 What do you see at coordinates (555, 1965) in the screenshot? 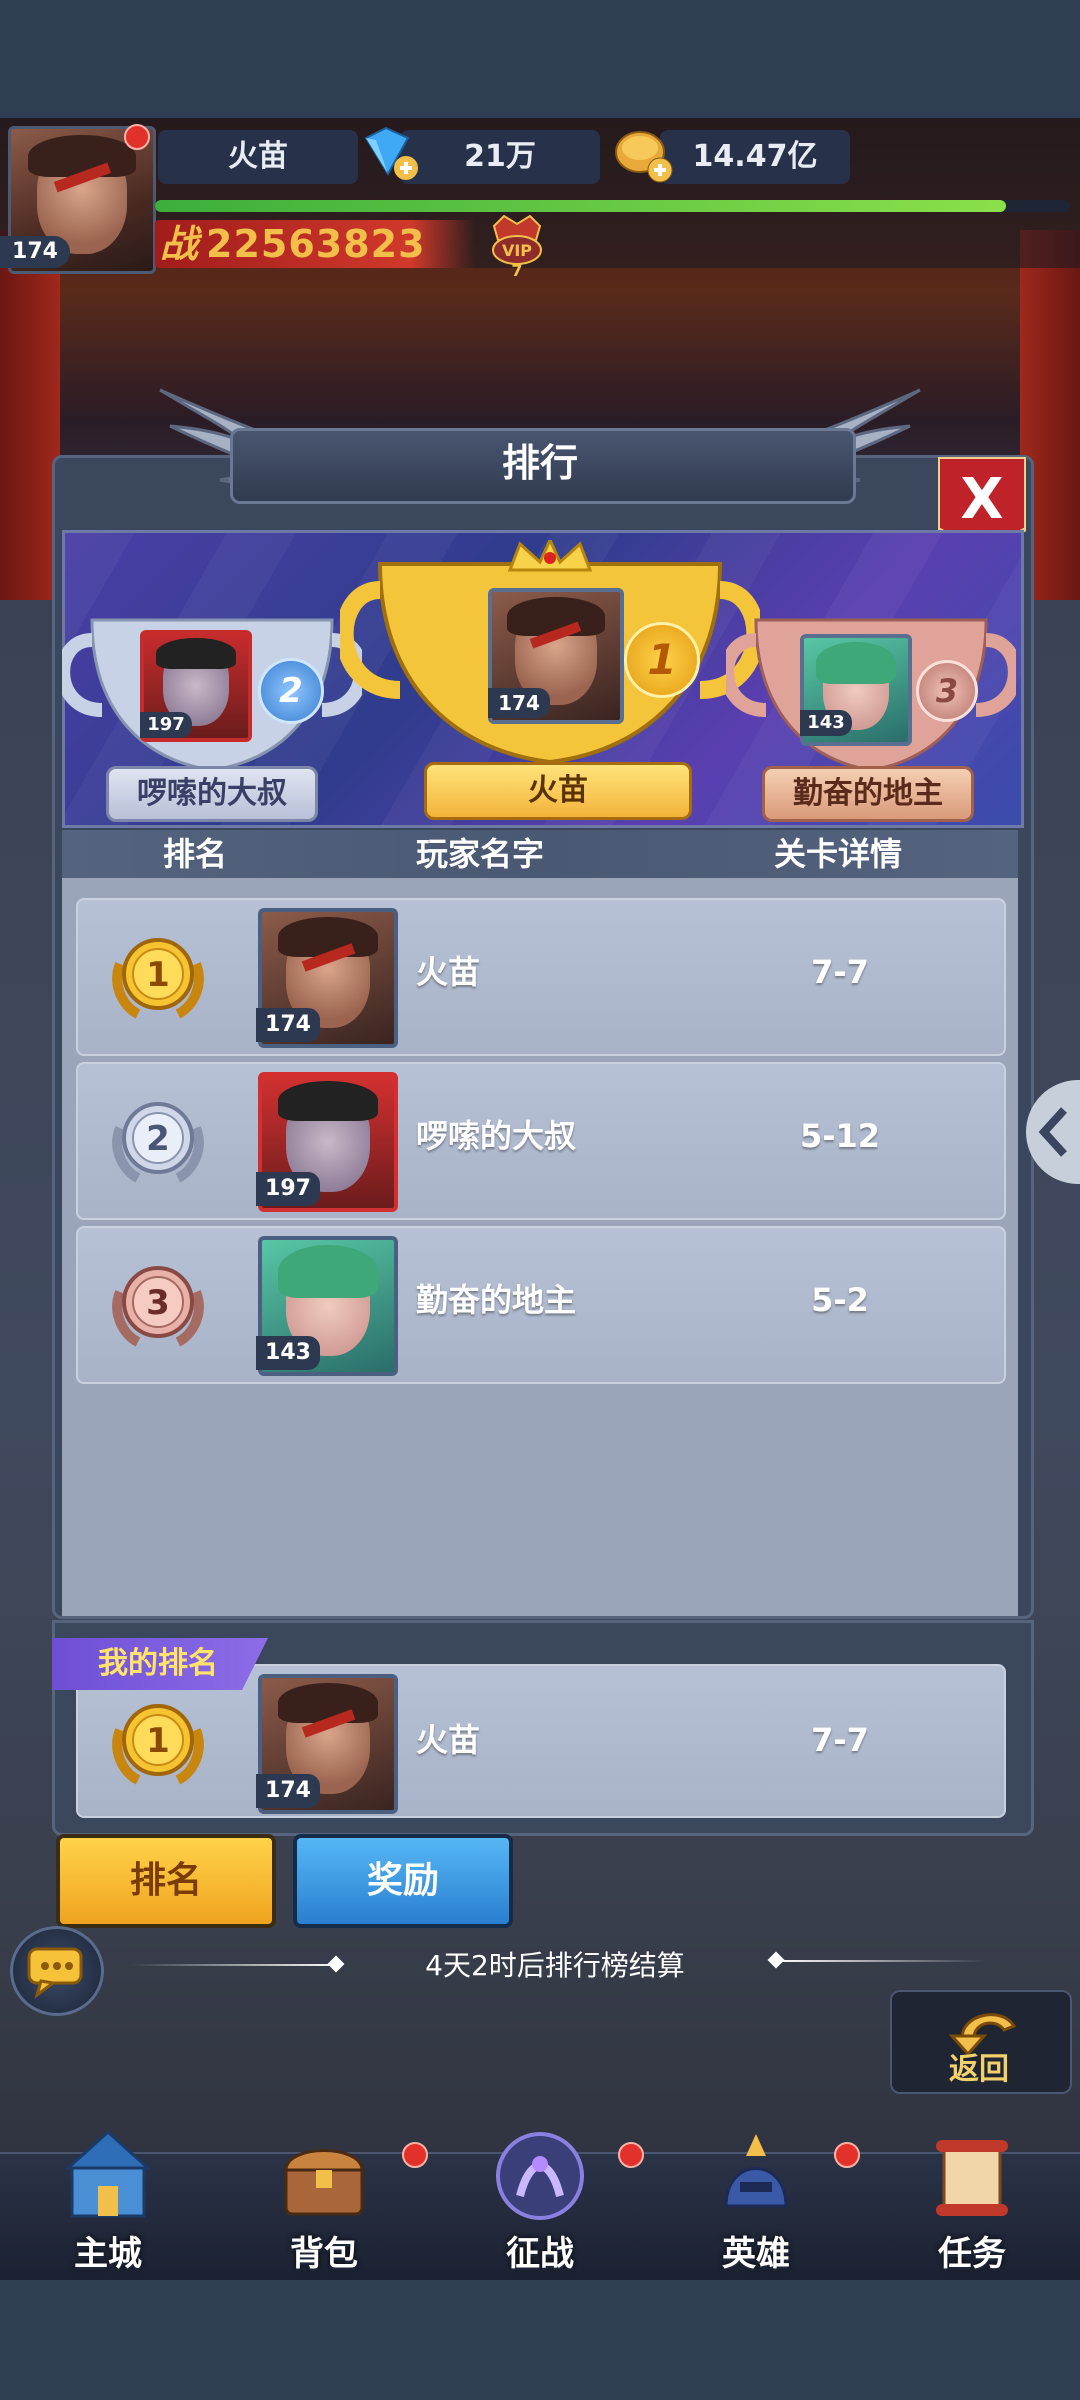
I see `settlement-countdown: 4天2时后排行榜结算` at bounding box center [555, 1965].